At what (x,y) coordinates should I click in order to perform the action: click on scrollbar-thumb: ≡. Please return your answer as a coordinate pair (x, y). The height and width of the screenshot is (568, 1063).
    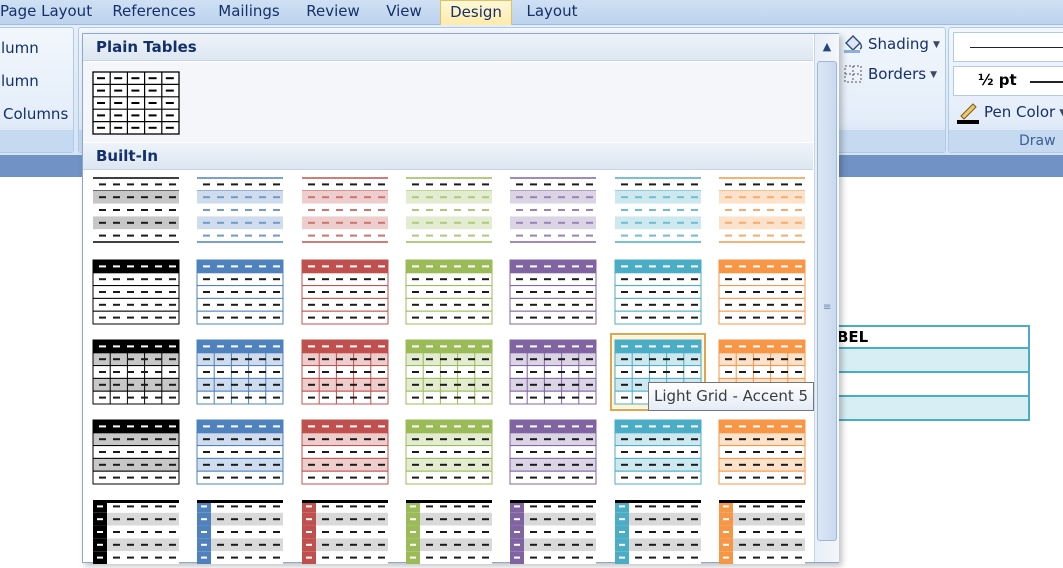
    Looking at the image, I should click on (827, 301).